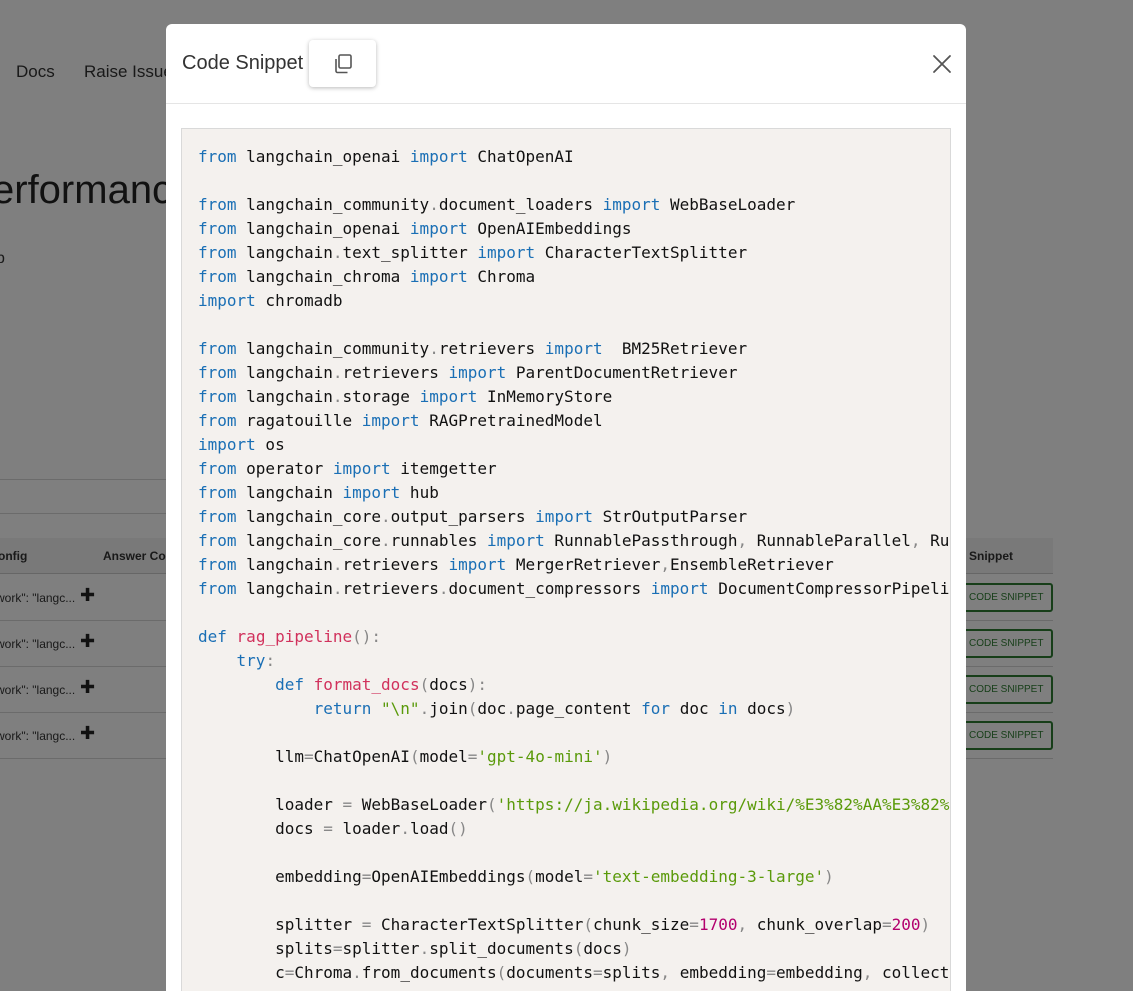  Describe the element at coordinates (367, 276) in the screenshot. I see `code-line: from langchain_chroma import Chroma` at that location.